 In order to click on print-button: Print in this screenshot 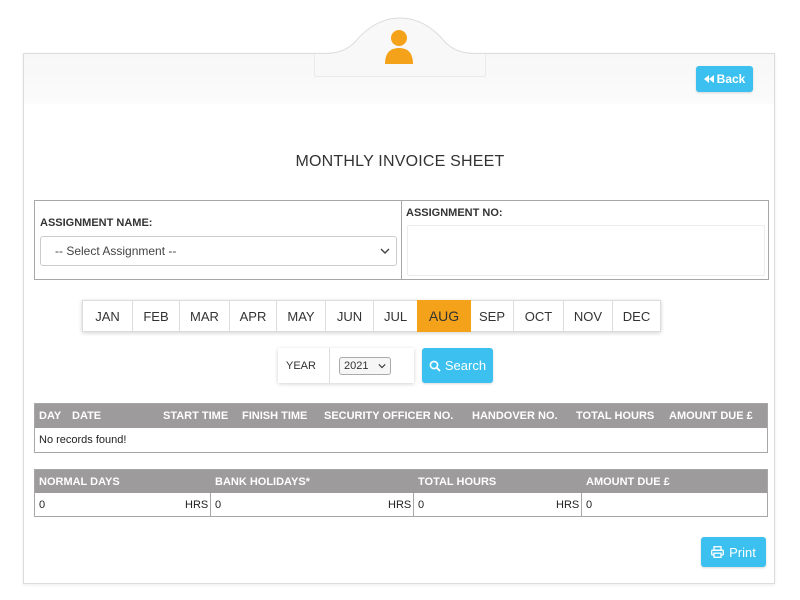, I will do `click(733, 552)`.